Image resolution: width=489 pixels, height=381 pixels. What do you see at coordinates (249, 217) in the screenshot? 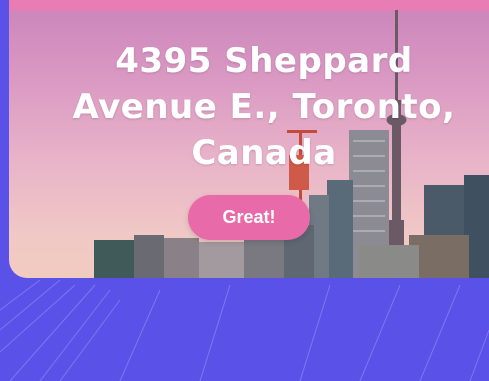
I see `great-button: Great!` at bounding box center [249, 217].